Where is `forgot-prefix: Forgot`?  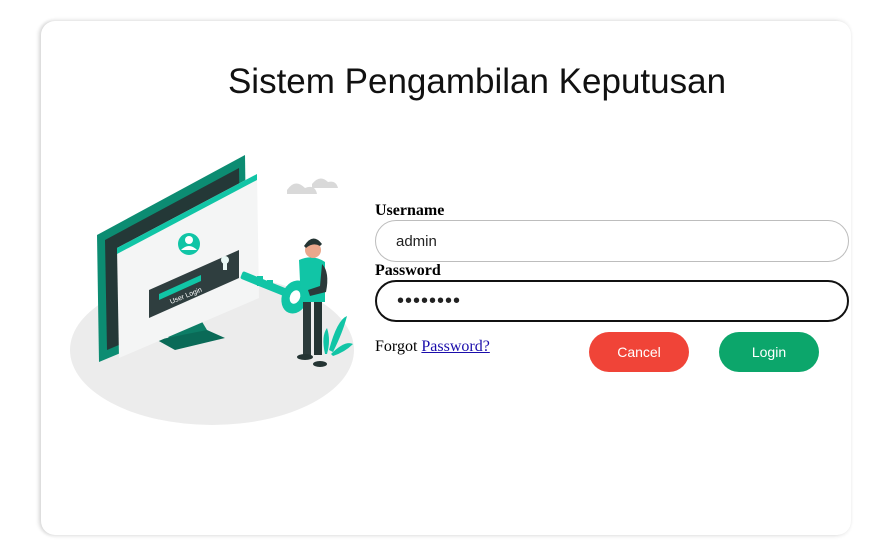
forgot-prefix: Forgot is located at coordinates (398, 346).